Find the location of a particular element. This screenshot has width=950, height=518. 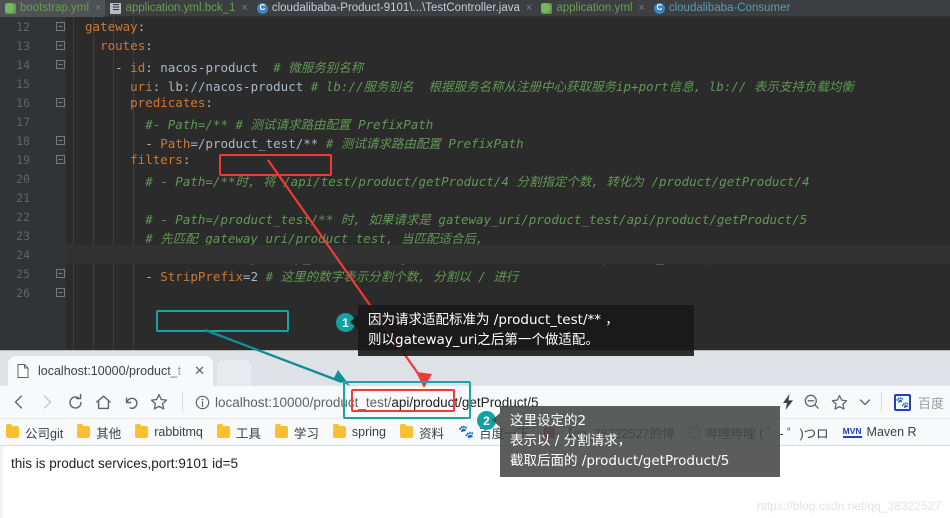

text-file-icon: ☰ is located at coordinates (116, 8).